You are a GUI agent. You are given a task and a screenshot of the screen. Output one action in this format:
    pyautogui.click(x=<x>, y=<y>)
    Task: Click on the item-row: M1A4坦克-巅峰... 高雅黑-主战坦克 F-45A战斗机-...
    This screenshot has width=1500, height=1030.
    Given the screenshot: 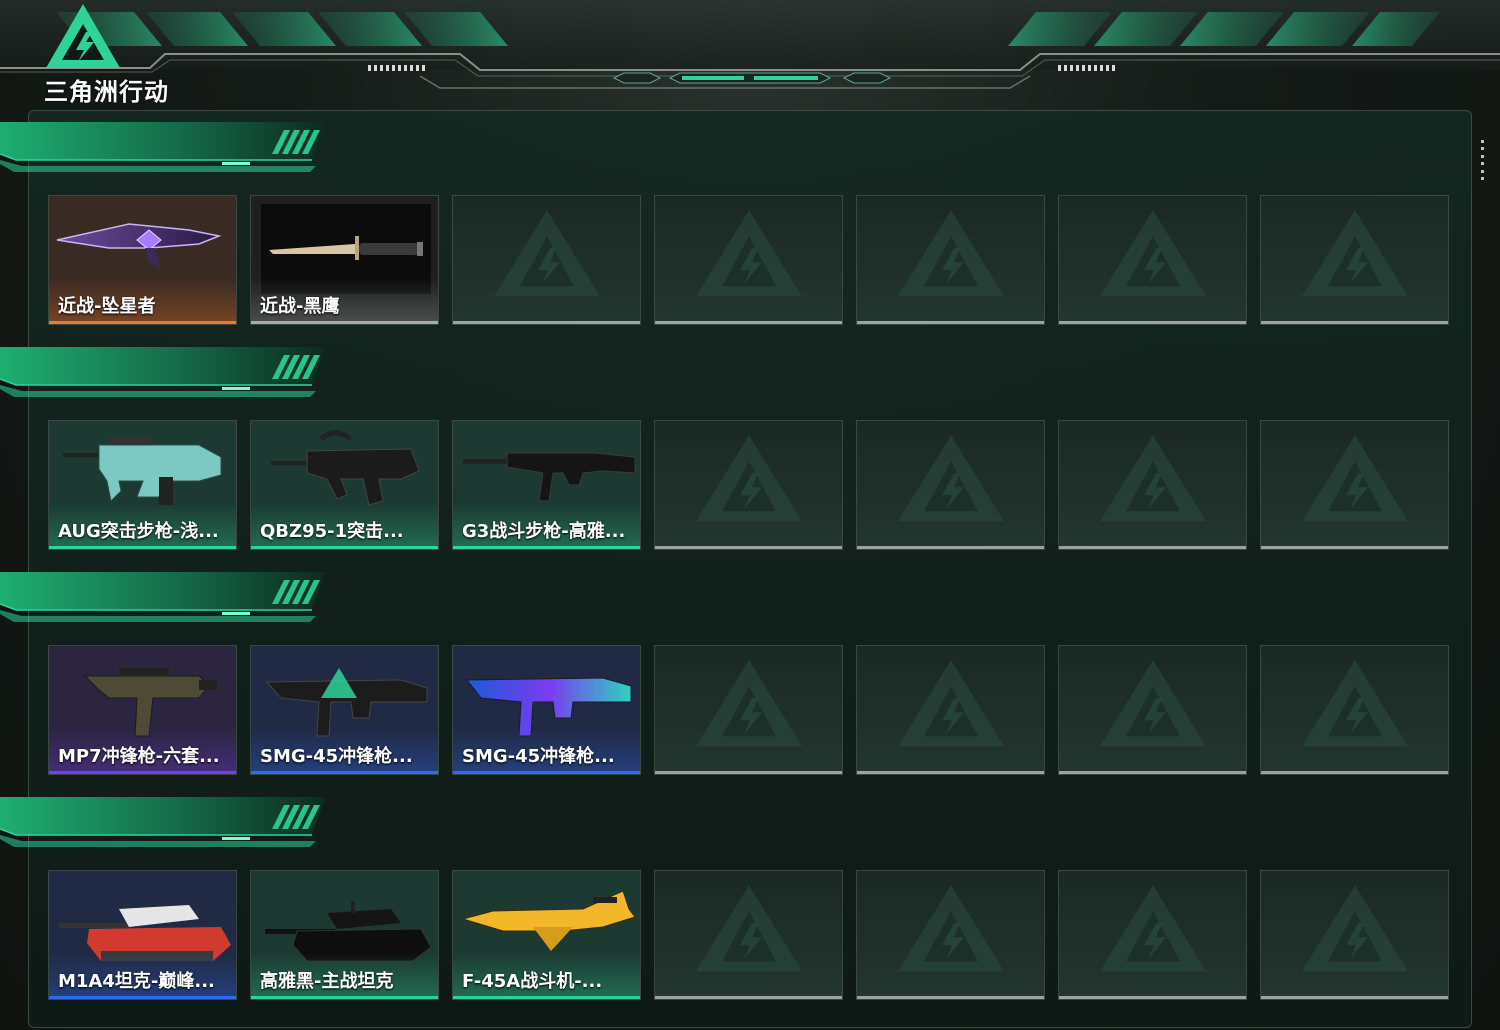 What is the action you would take?
    pyautogui.click(x=749, y=935)
    